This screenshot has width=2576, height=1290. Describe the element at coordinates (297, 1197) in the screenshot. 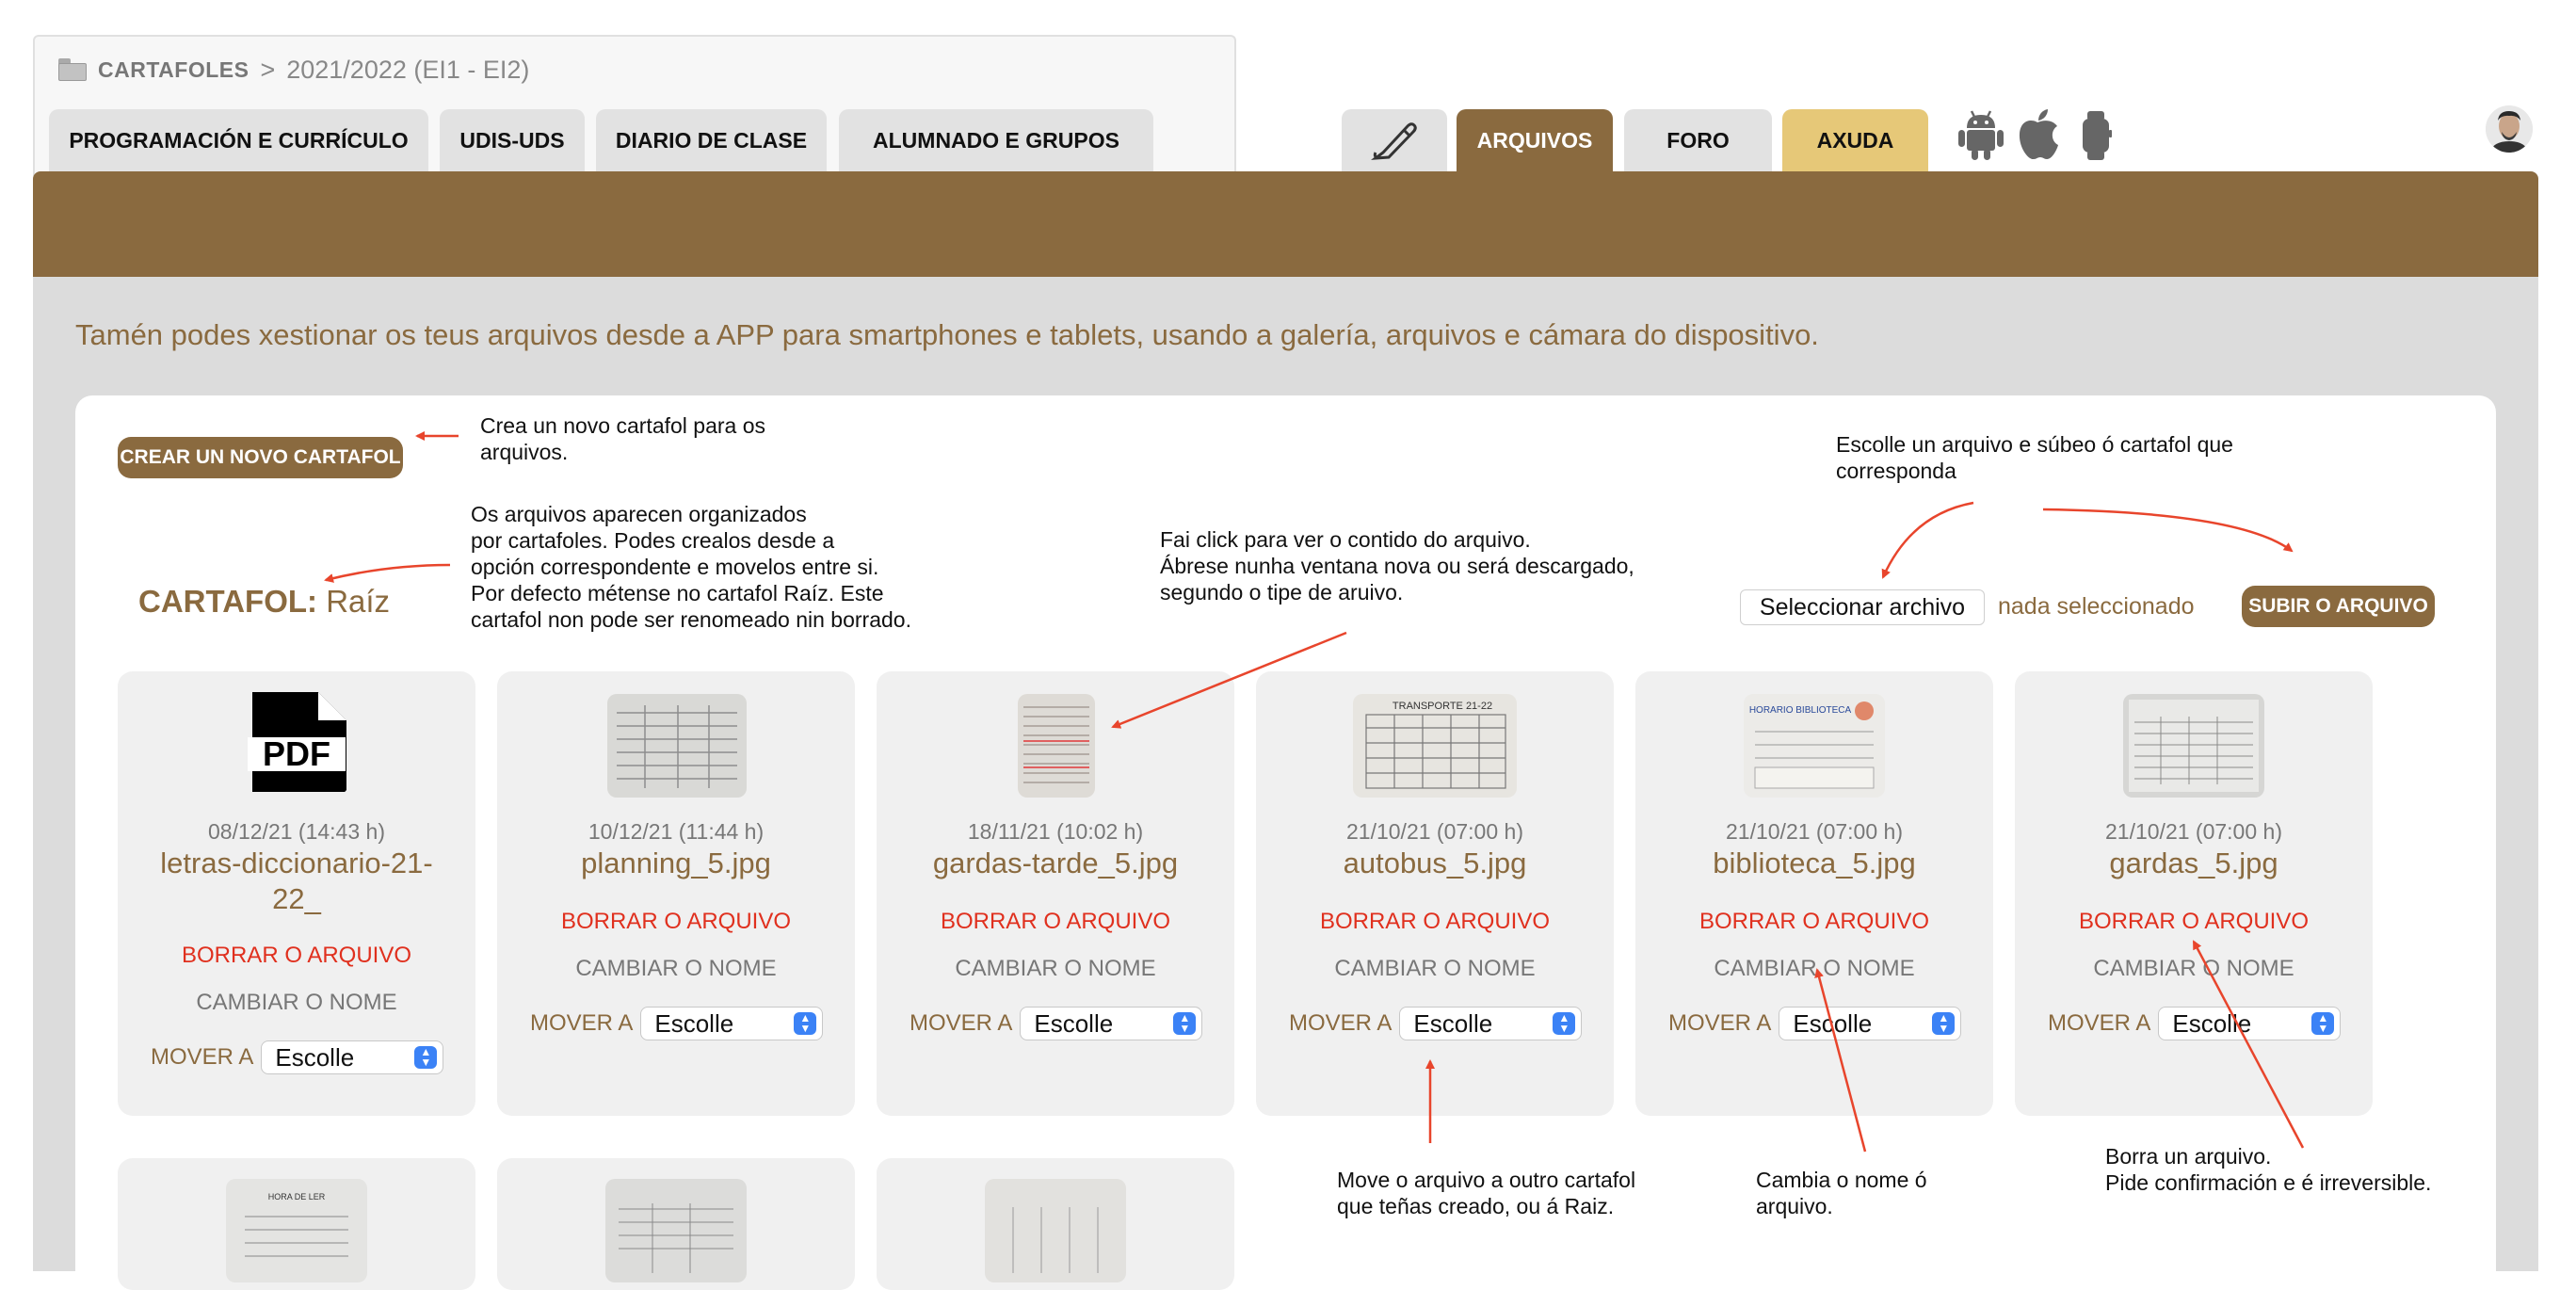

I see `thumbnail-title: HORA DE LER` at that location.